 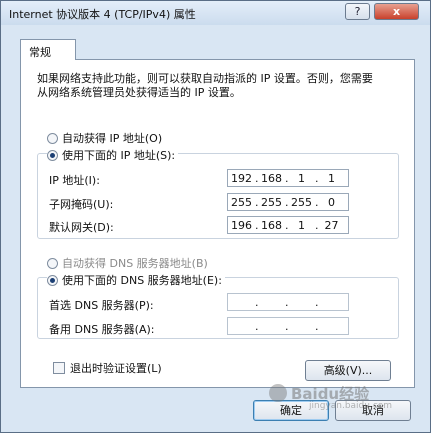 I want to click on window-title: Internet 协议版本 4 (TCP/IPv4) 属性, so click(x=102, y=14).